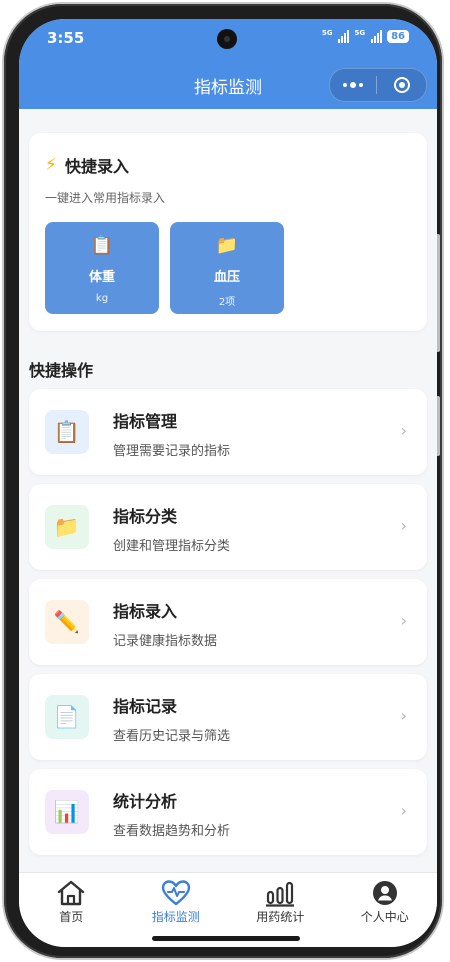 This screenshot has width=450, height=962. I want to click on menu-item-statistics: 📊 统计分析 查看数据趋势和分析 ›, so click(228, 812).